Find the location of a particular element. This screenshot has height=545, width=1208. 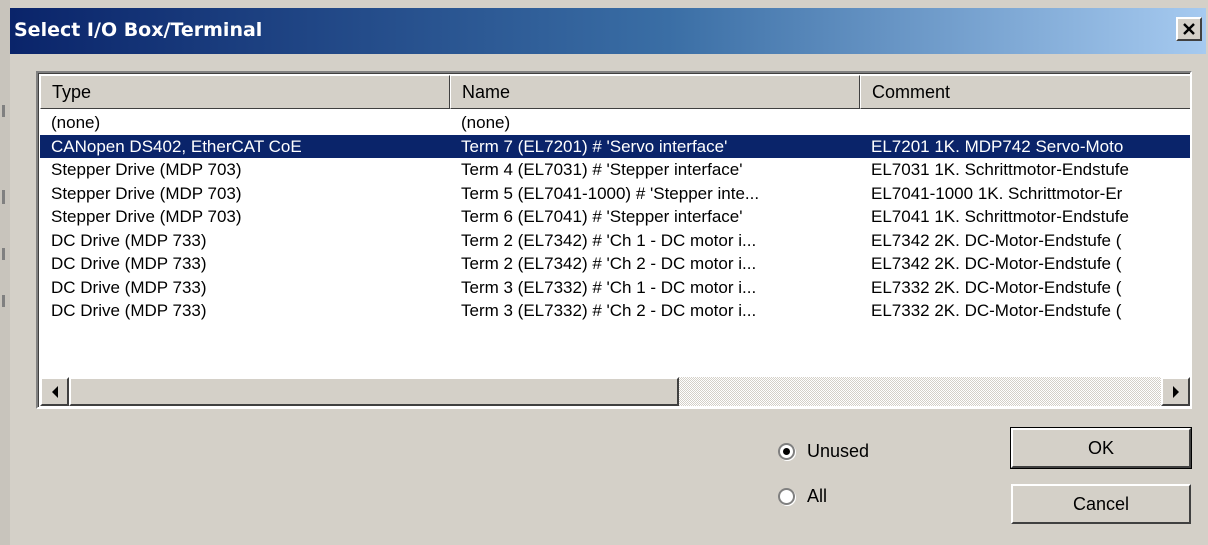

scrollbar-thumb is located at coordinates (374, 391).